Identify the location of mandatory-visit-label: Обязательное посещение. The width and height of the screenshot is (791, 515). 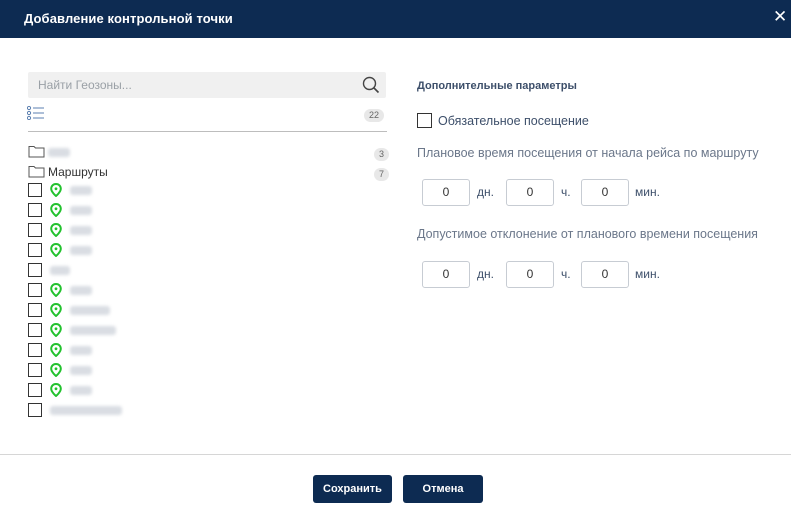
(513, 121).